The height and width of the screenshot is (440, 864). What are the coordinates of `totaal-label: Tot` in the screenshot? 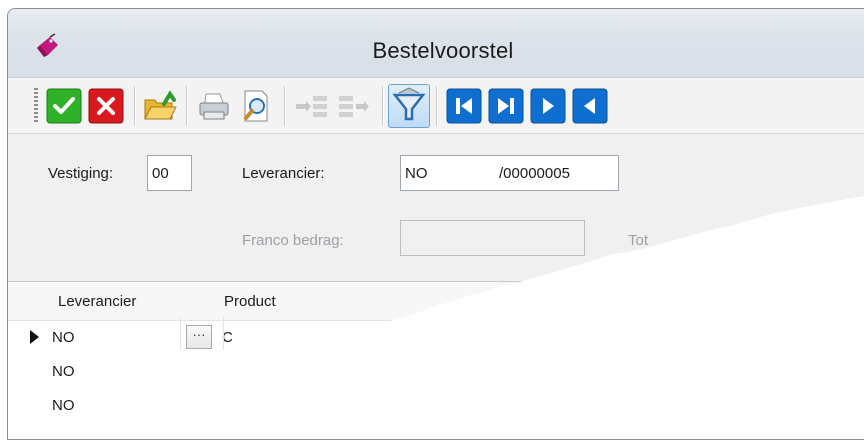 It's located at (638, 240).